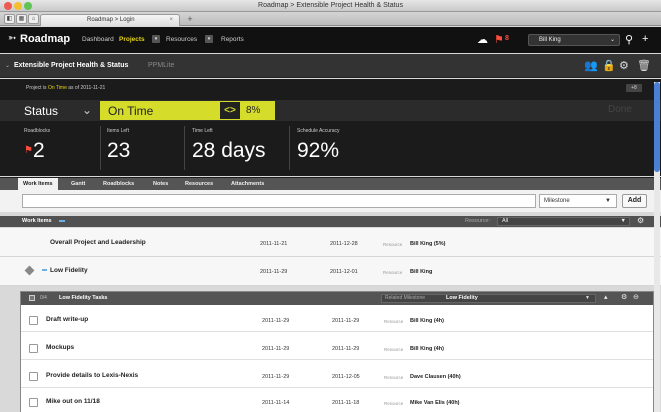 The image size is (661, 412). What do you see at coordinates (318, 145) in the screenshot?
I see `metric-schedule-accuracy: Schedule Accuracy 92%` at bounding box center [318, 145].